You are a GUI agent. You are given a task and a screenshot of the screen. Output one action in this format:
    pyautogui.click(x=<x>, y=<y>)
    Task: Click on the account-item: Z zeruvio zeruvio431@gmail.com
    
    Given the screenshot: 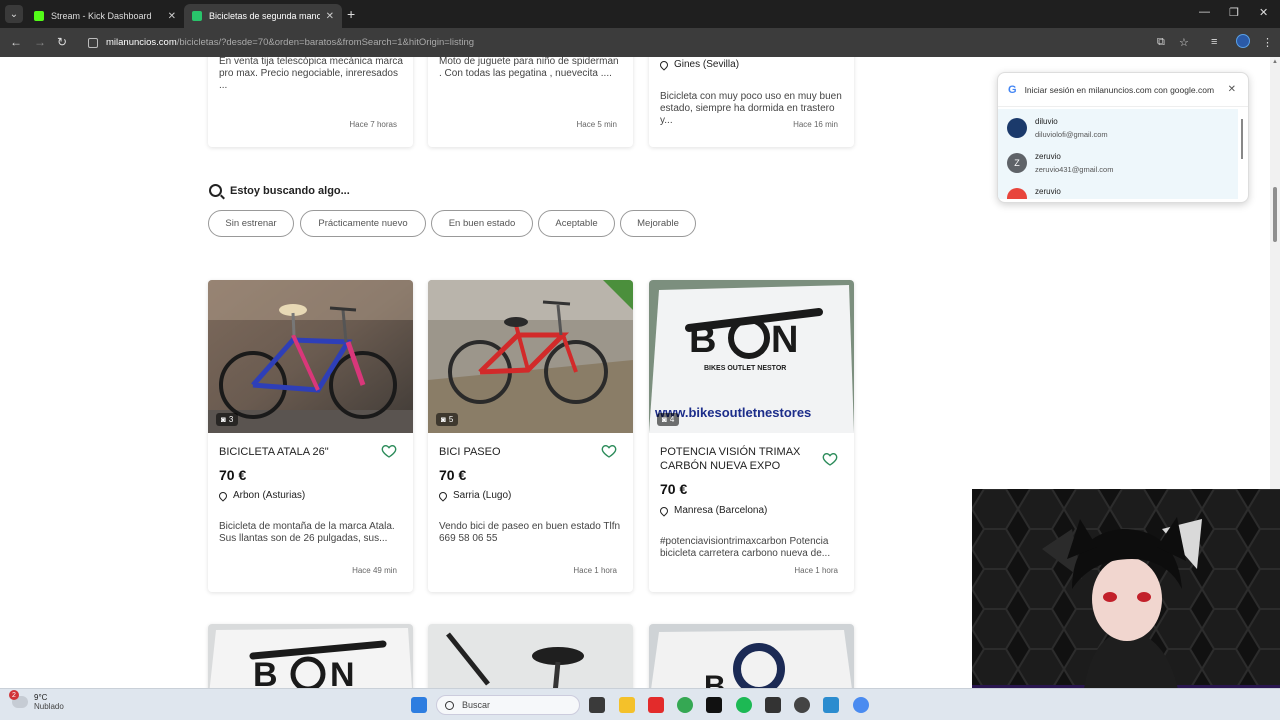 What is the action you would take?
    pyautogui.click(x=1118, y=163)
    